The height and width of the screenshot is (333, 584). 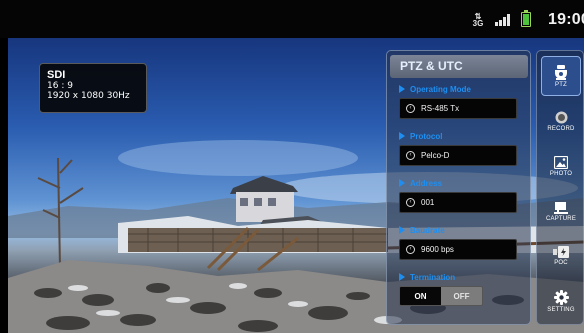 What do you see at coordinates (526, 18) in the screenshot?
I see `battery-icon` at bounding box center [526, 18].